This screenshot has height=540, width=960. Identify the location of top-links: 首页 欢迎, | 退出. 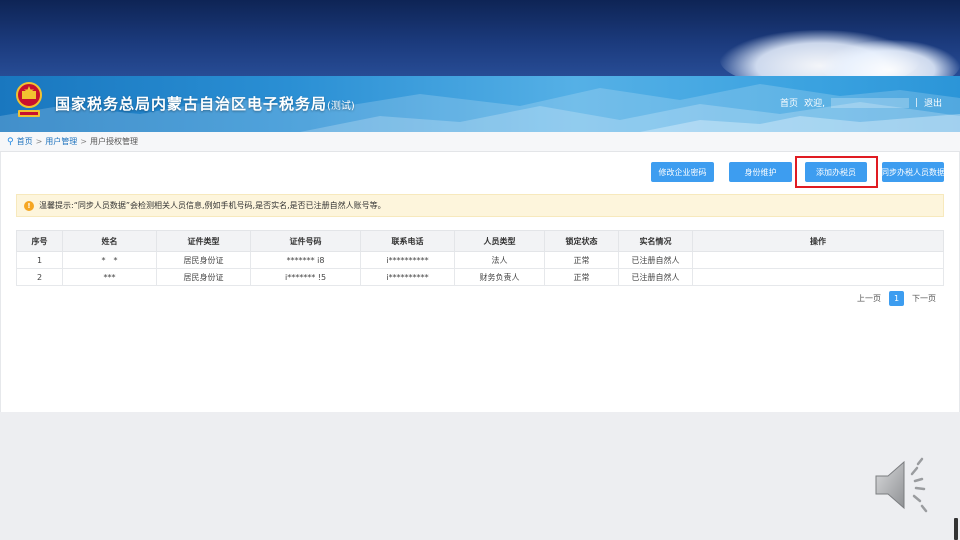
(861, 102).